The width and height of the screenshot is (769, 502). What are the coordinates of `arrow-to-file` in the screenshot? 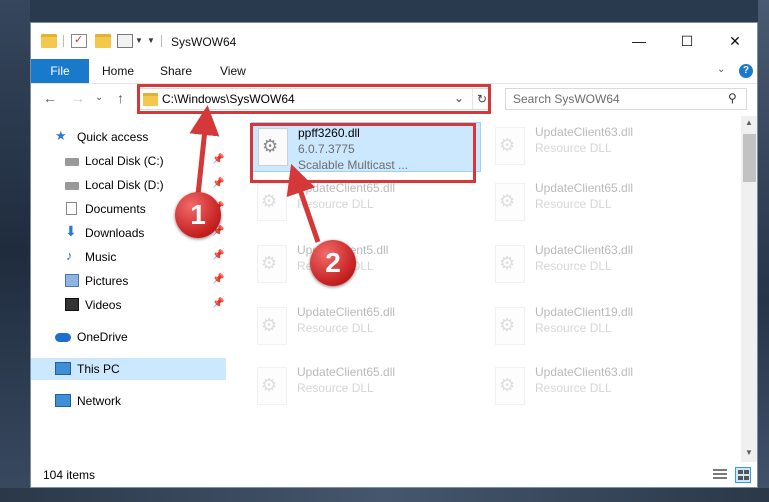 It's located at (303, 203).